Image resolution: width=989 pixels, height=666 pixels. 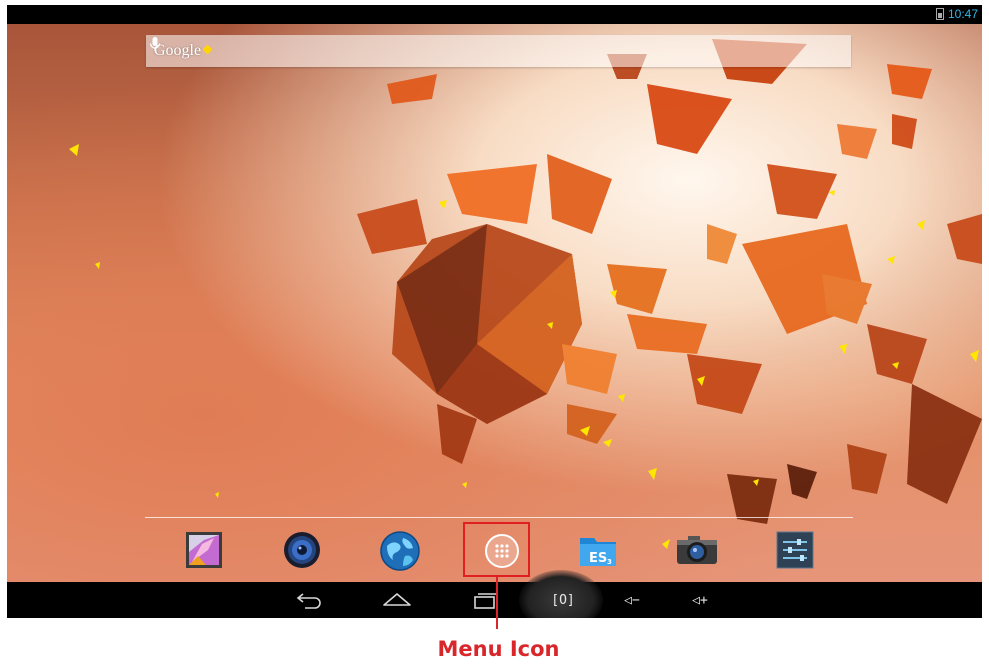 I want to click on settings-sliders-icon, so click(x=795, y=550).